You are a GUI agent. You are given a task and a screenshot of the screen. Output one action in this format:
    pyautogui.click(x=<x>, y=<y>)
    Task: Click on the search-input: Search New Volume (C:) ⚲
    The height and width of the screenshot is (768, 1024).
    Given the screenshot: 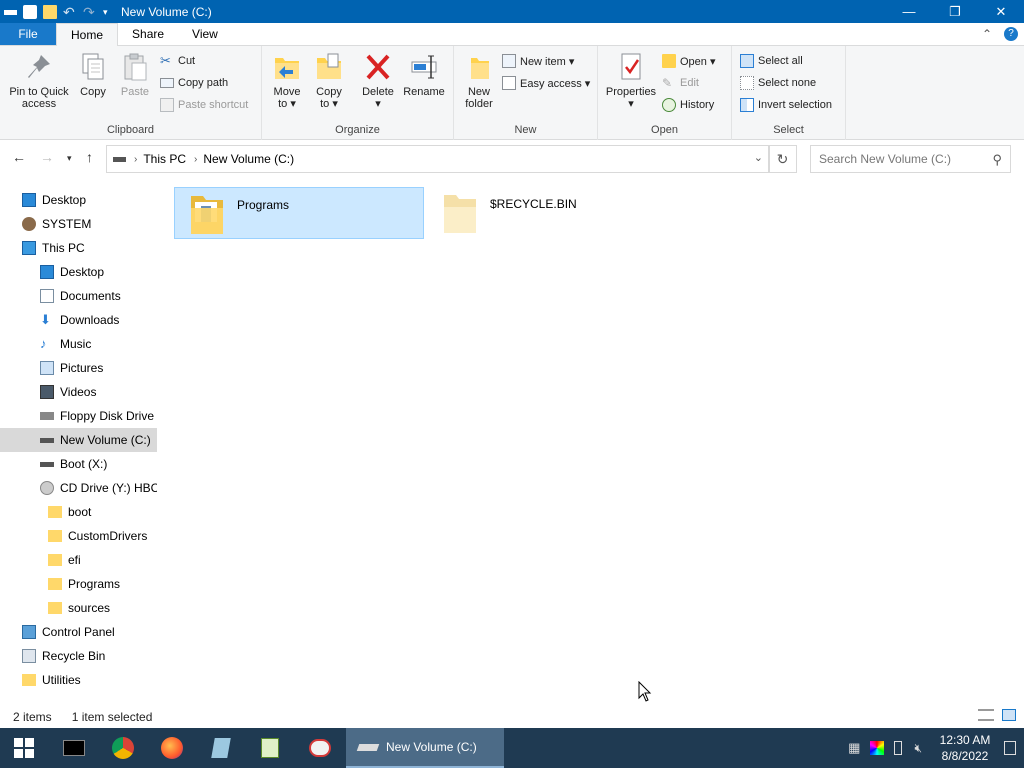 What is the action you would take?
    pyautogui.click(x=910, y=159)
    